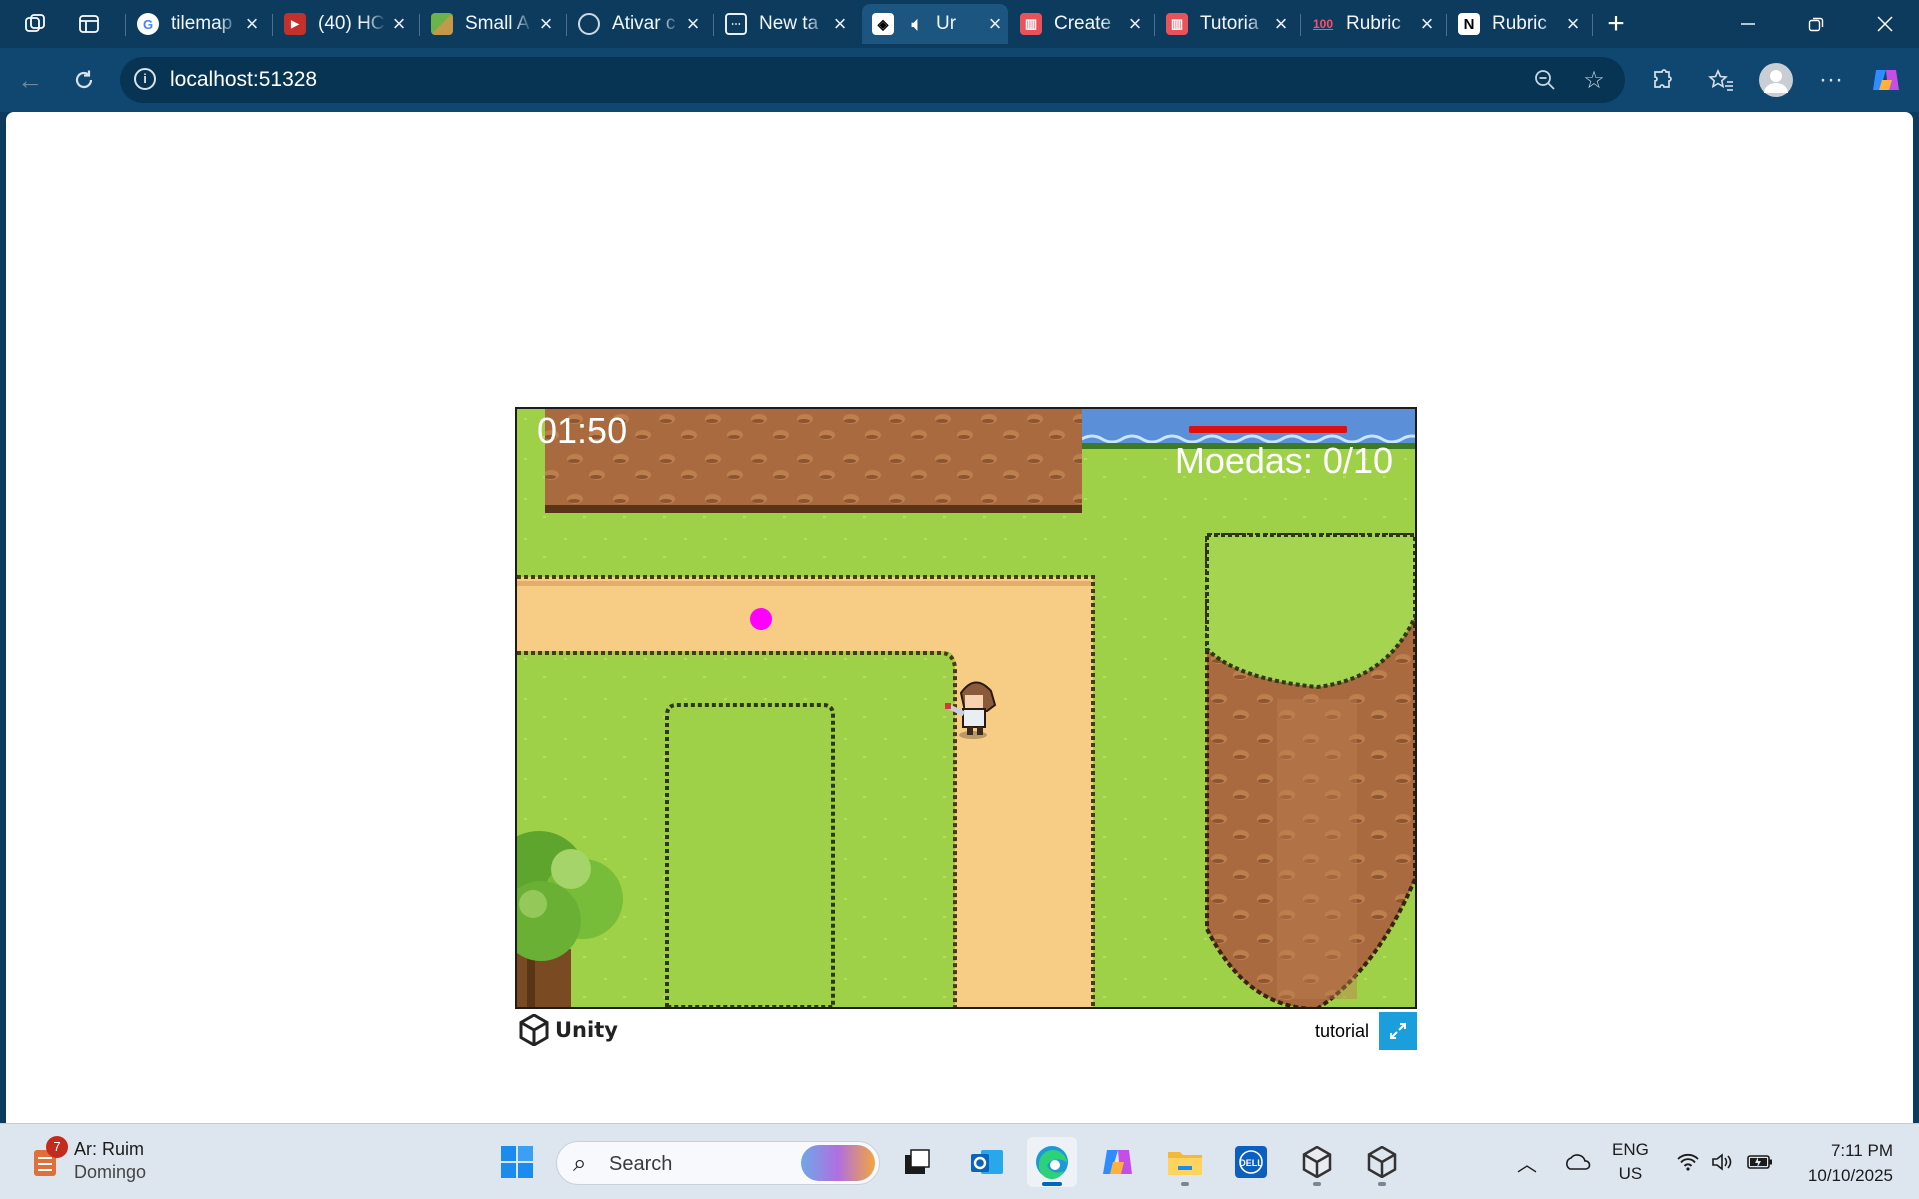 The image size is (1919, 1199). I want to click on tab-ativar: Ativar c ×, so click(637, 24).